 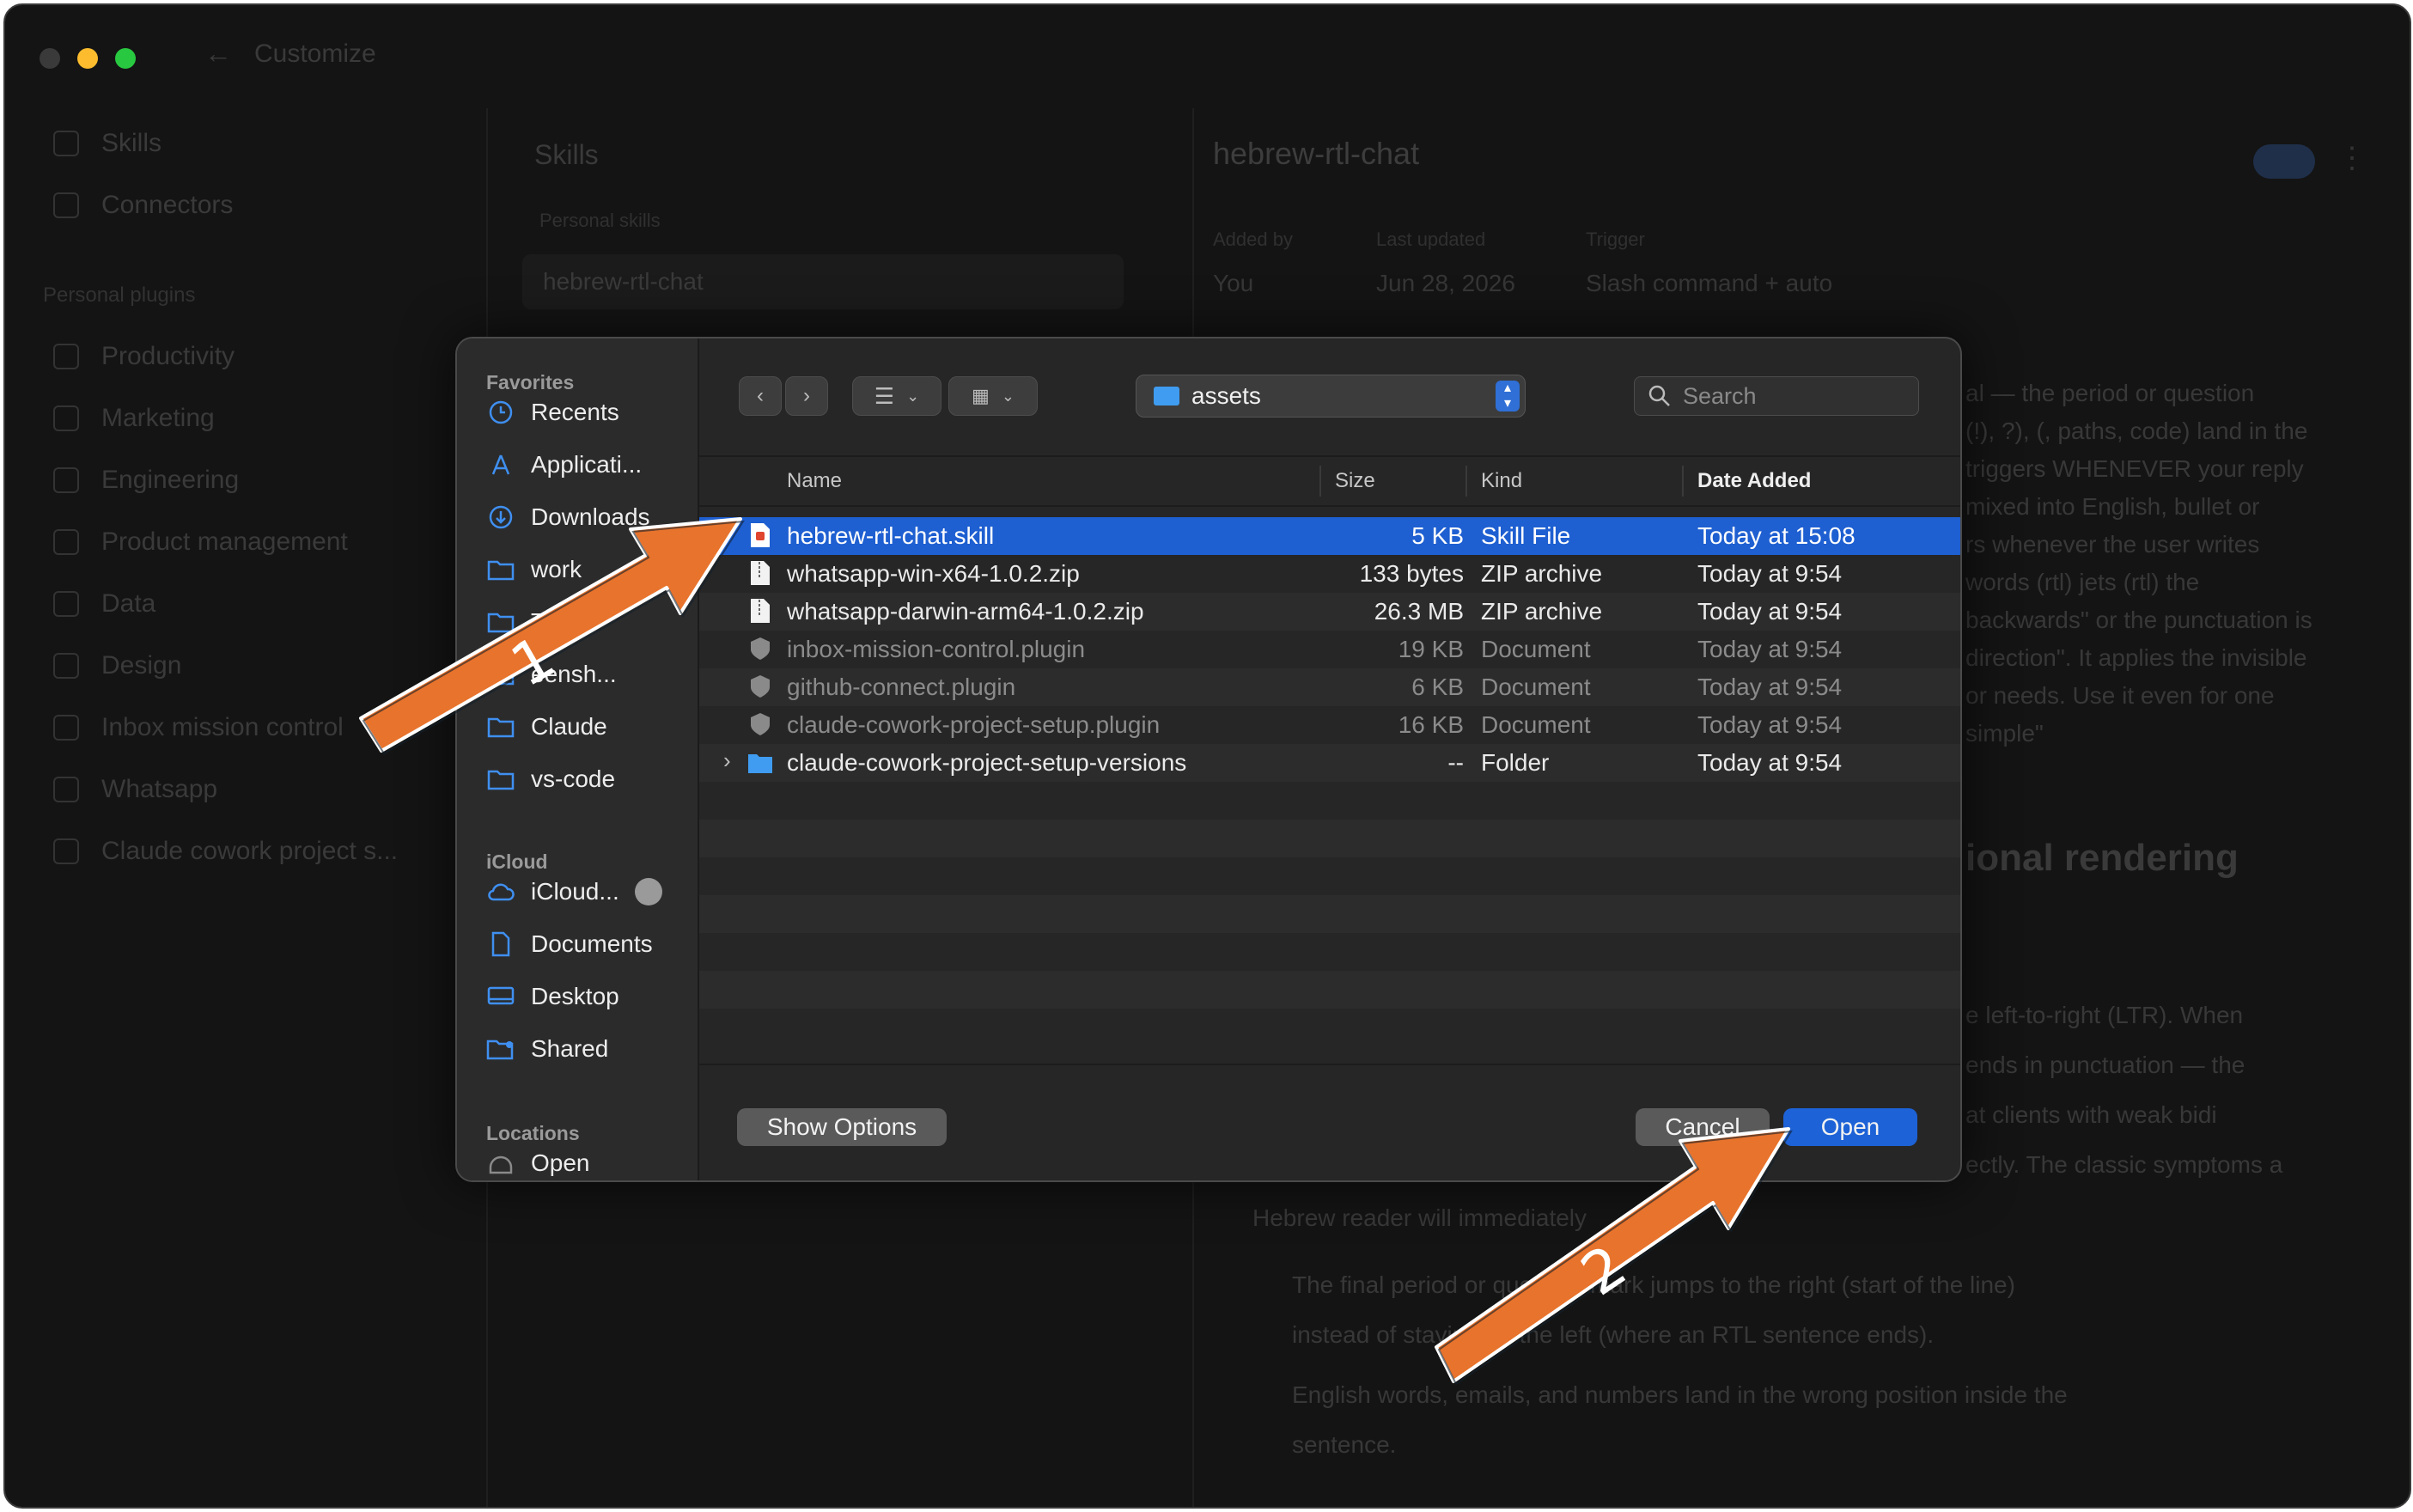 I want to click on chevron-down-icon: ⌄, so click(x=913, y=396).